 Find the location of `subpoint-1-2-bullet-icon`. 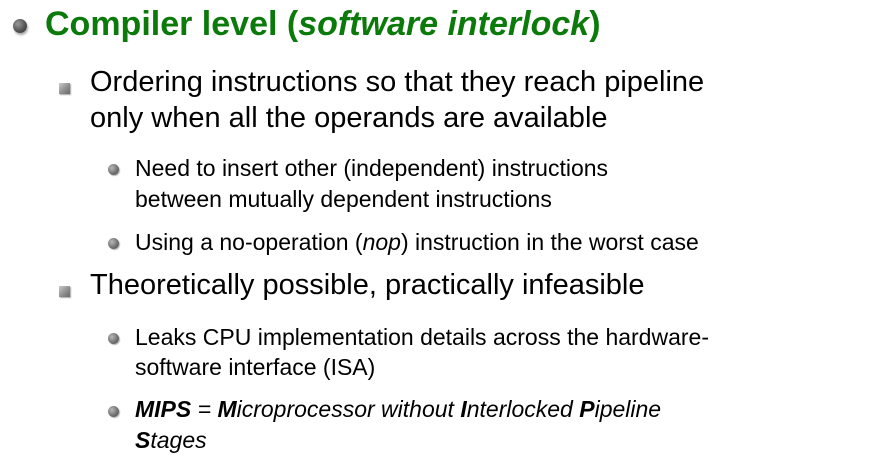

subpoint-1-2-bullet-icon is located at coordinates (113, 243).